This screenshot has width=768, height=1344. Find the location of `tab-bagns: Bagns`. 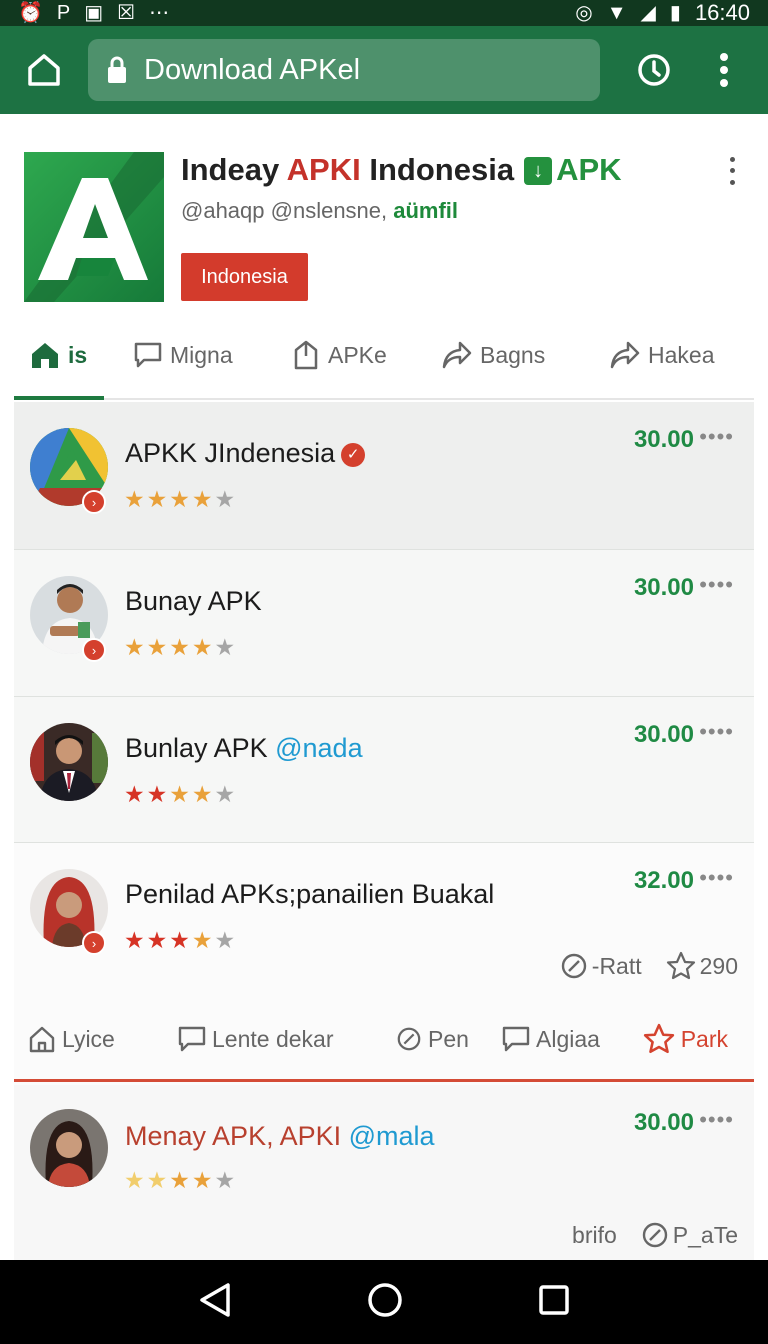

tab-bagns: Bagns is located at coordinates (510, 355).